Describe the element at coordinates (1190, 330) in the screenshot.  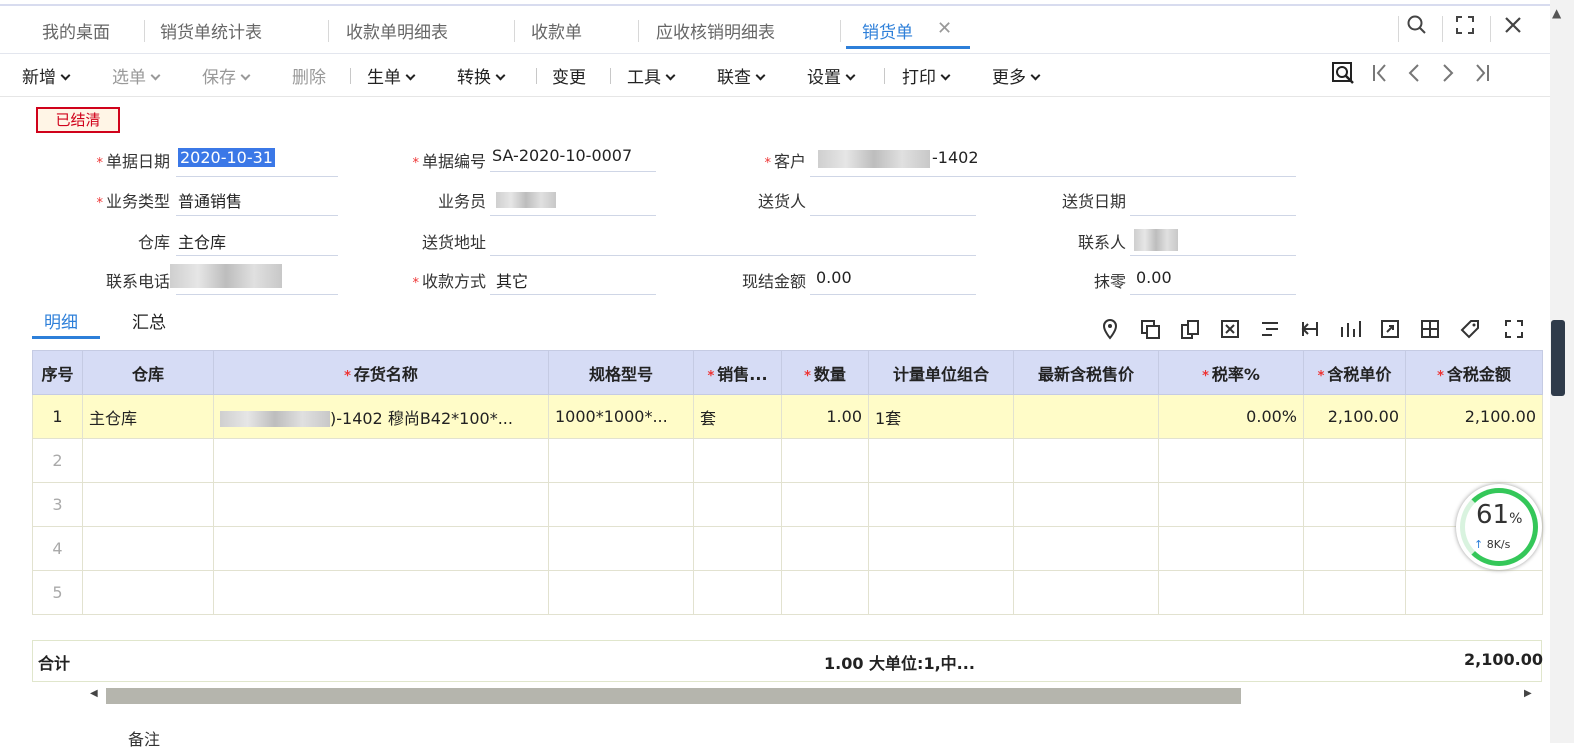
I see `copy-row-icon` at that location.